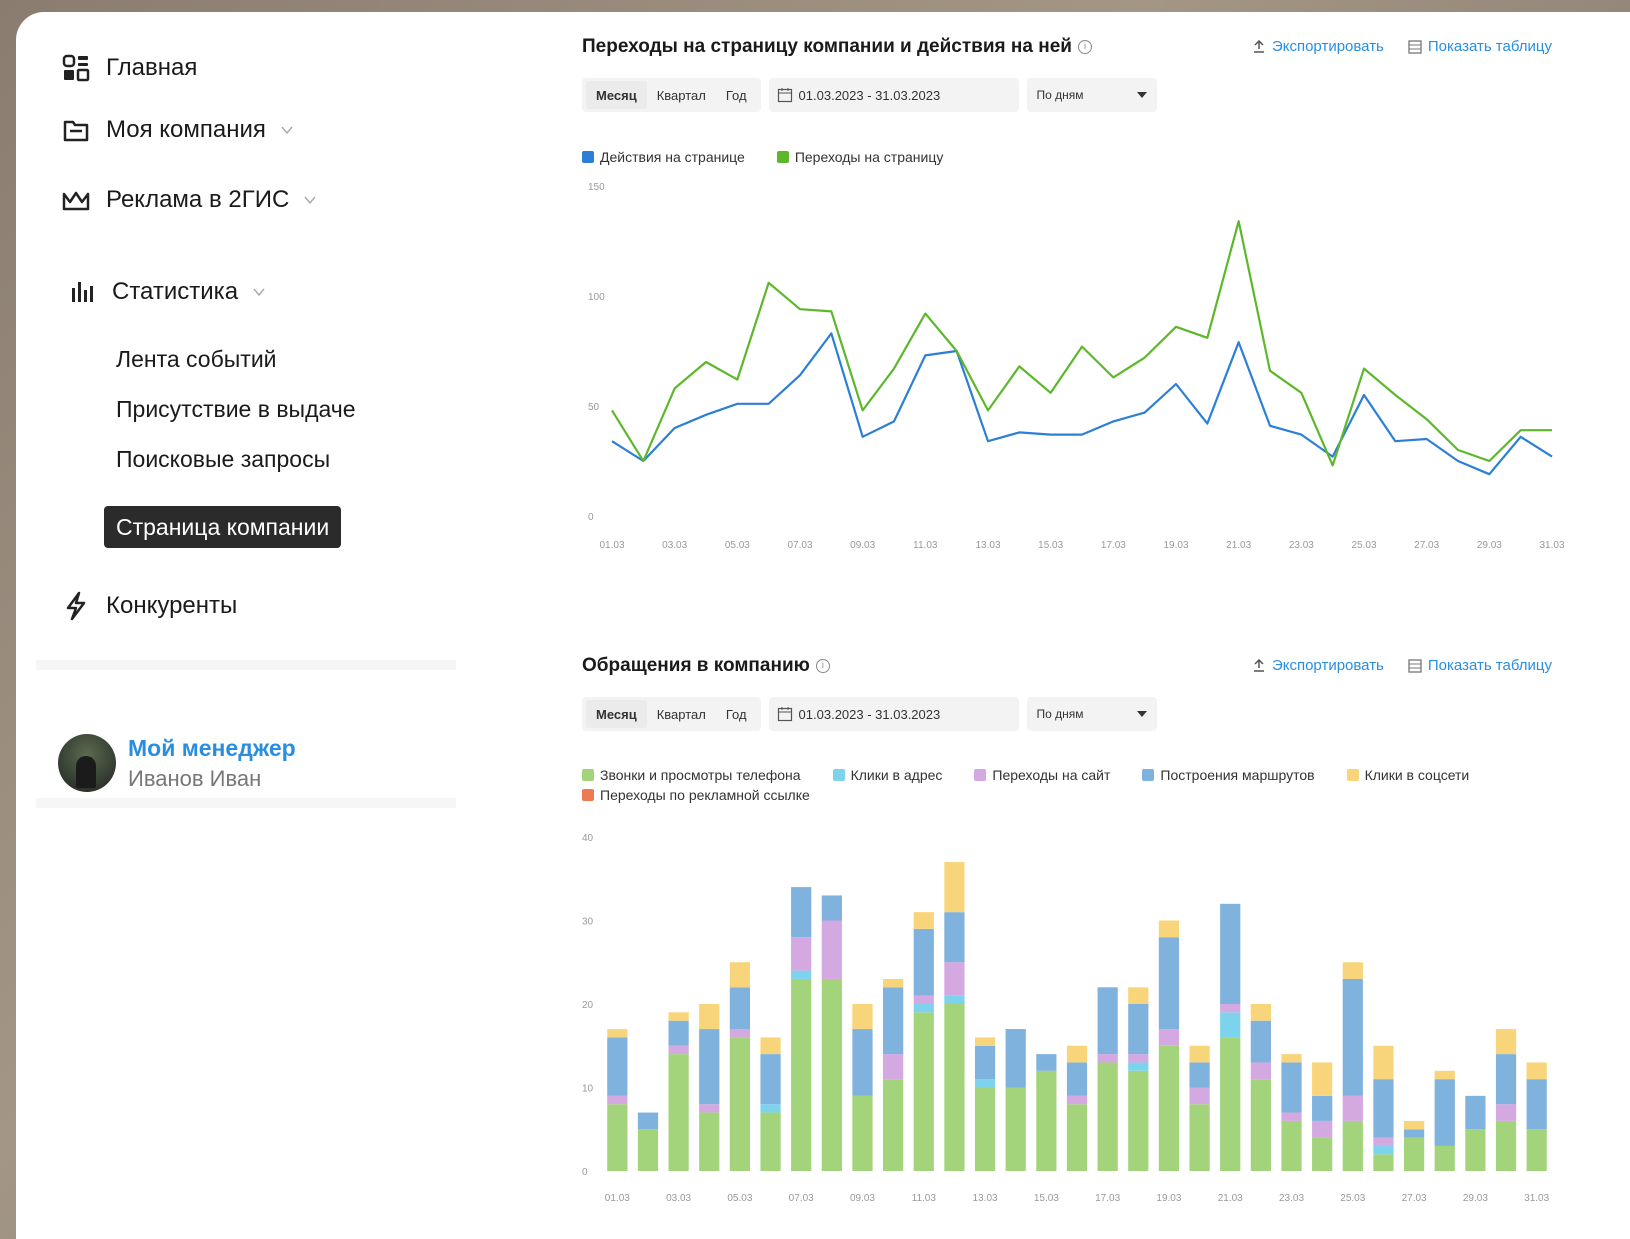  Describe the element at coordinates (822, 665) in the screenshot. I see `info-icon: i` at that location.